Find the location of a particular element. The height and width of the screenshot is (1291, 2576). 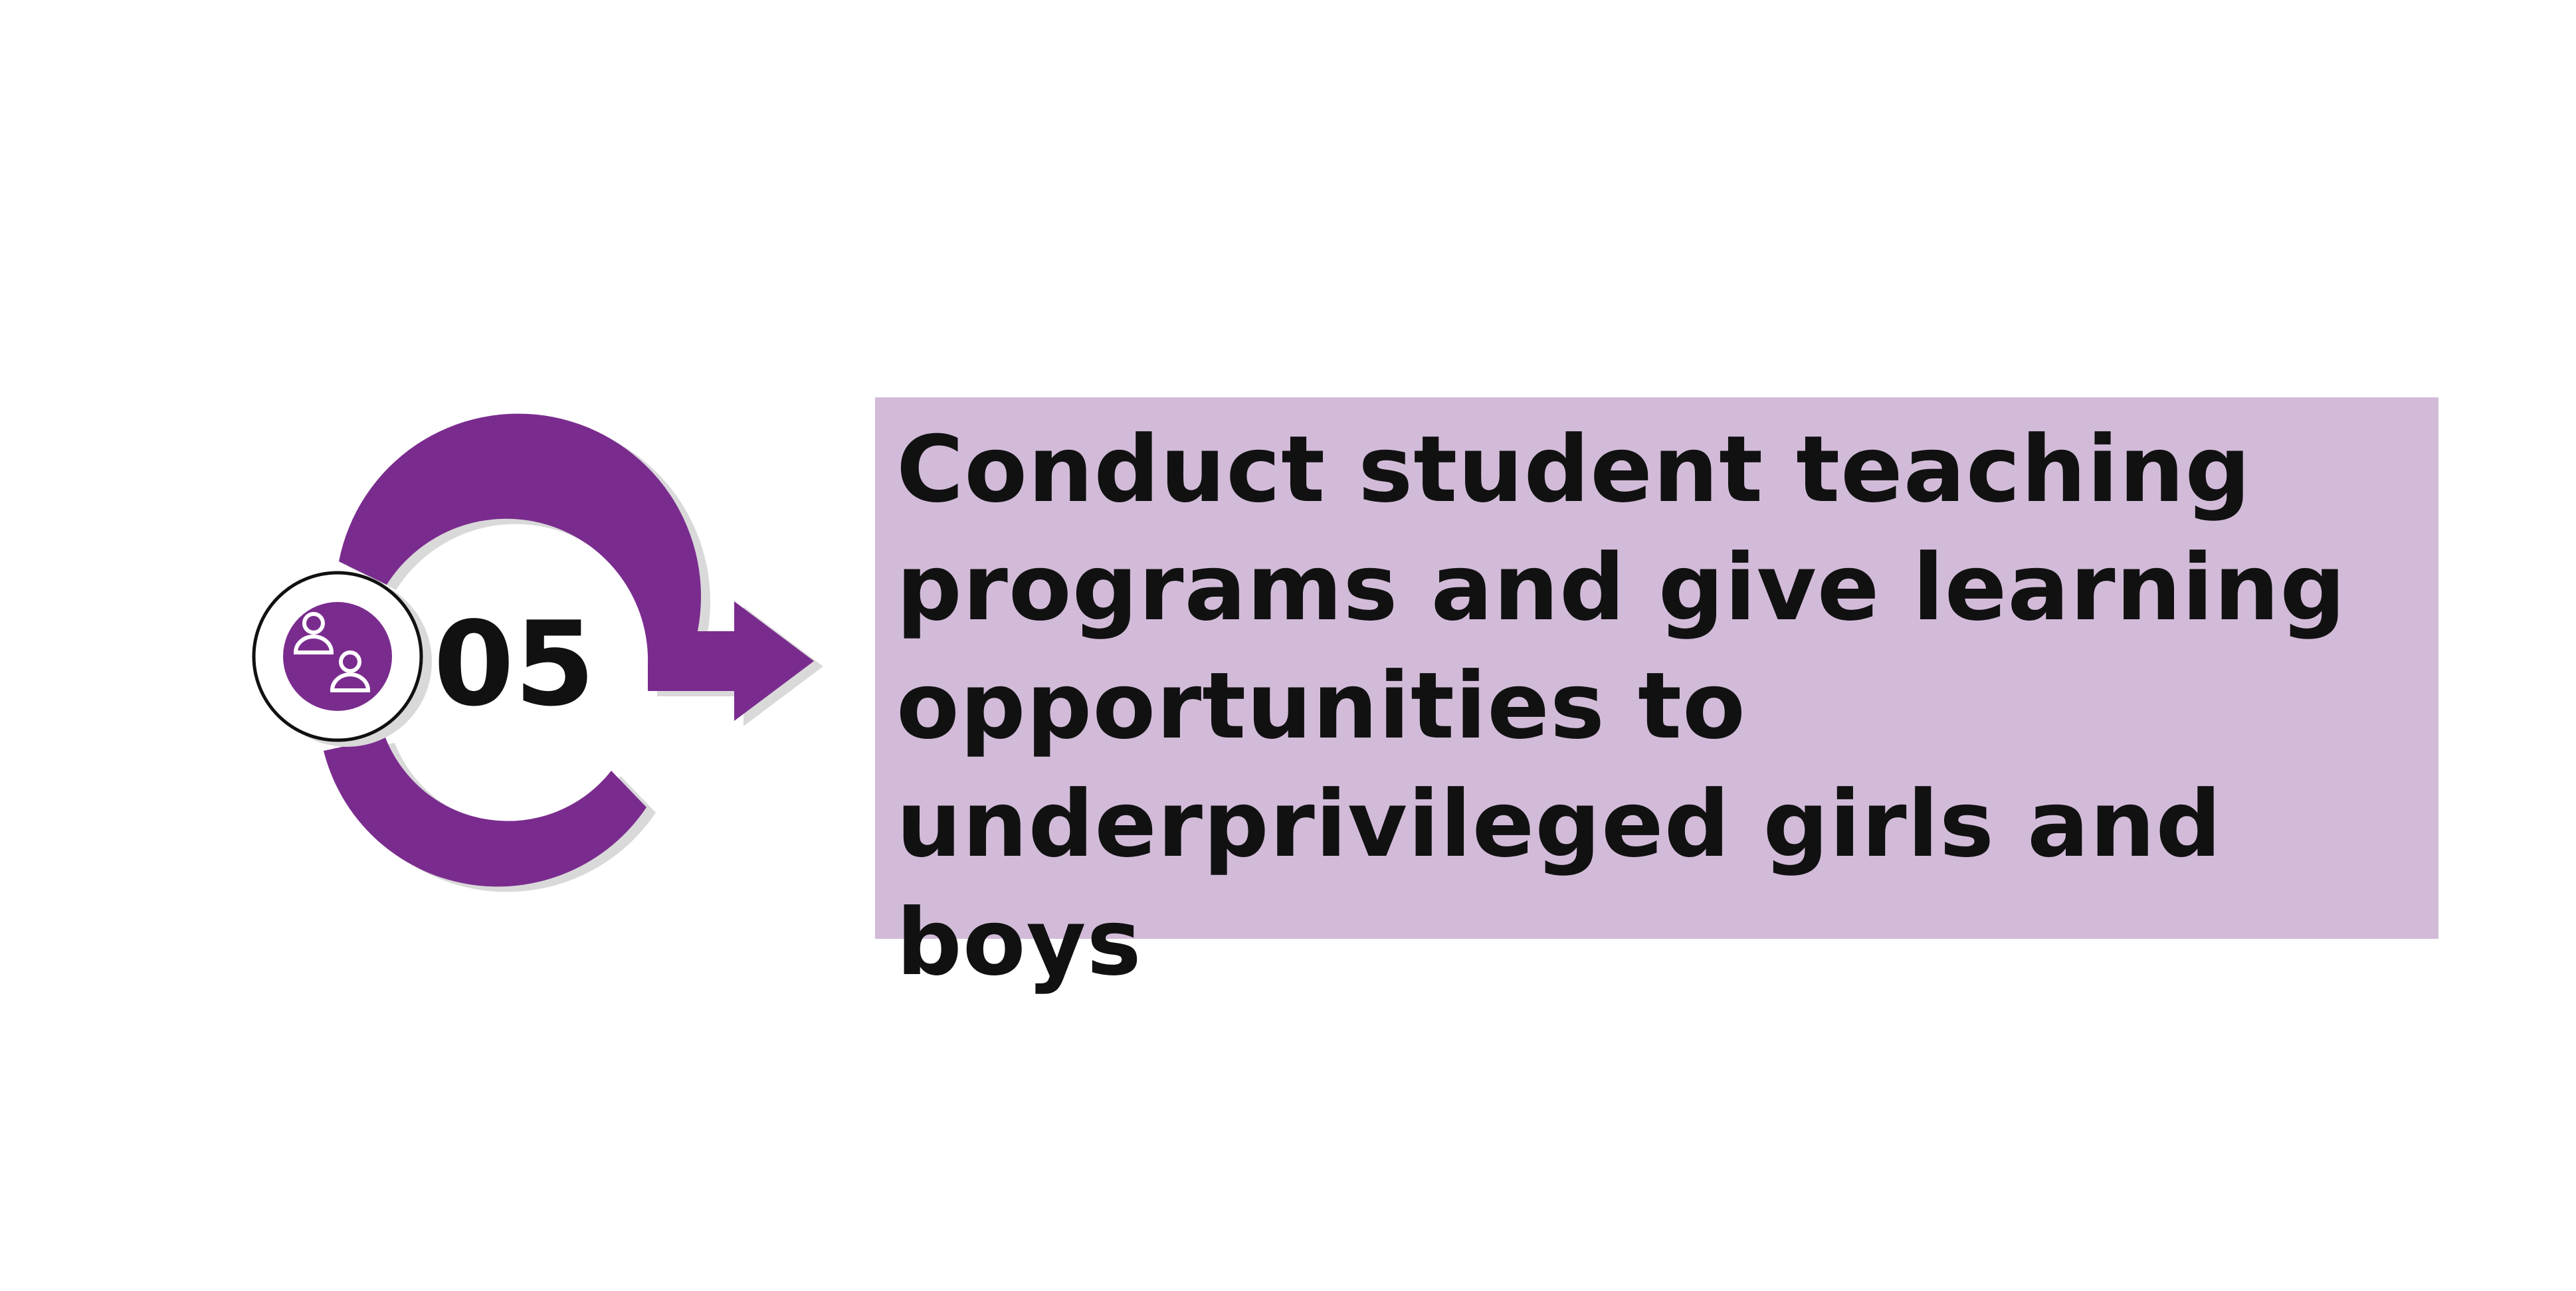

step-number: 05 is located at coordinates (514, 664).